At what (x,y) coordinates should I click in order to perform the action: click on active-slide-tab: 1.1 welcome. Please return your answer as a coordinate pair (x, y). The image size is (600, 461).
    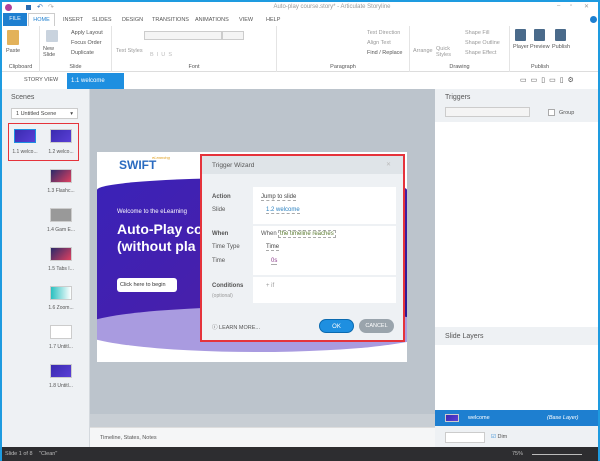
    Looking at the image, I should click on (95, 81).